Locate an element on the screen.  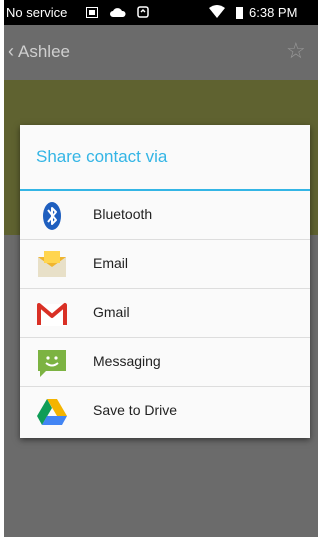
dialog-title: Share contact via is located at coordinates (102, 156).